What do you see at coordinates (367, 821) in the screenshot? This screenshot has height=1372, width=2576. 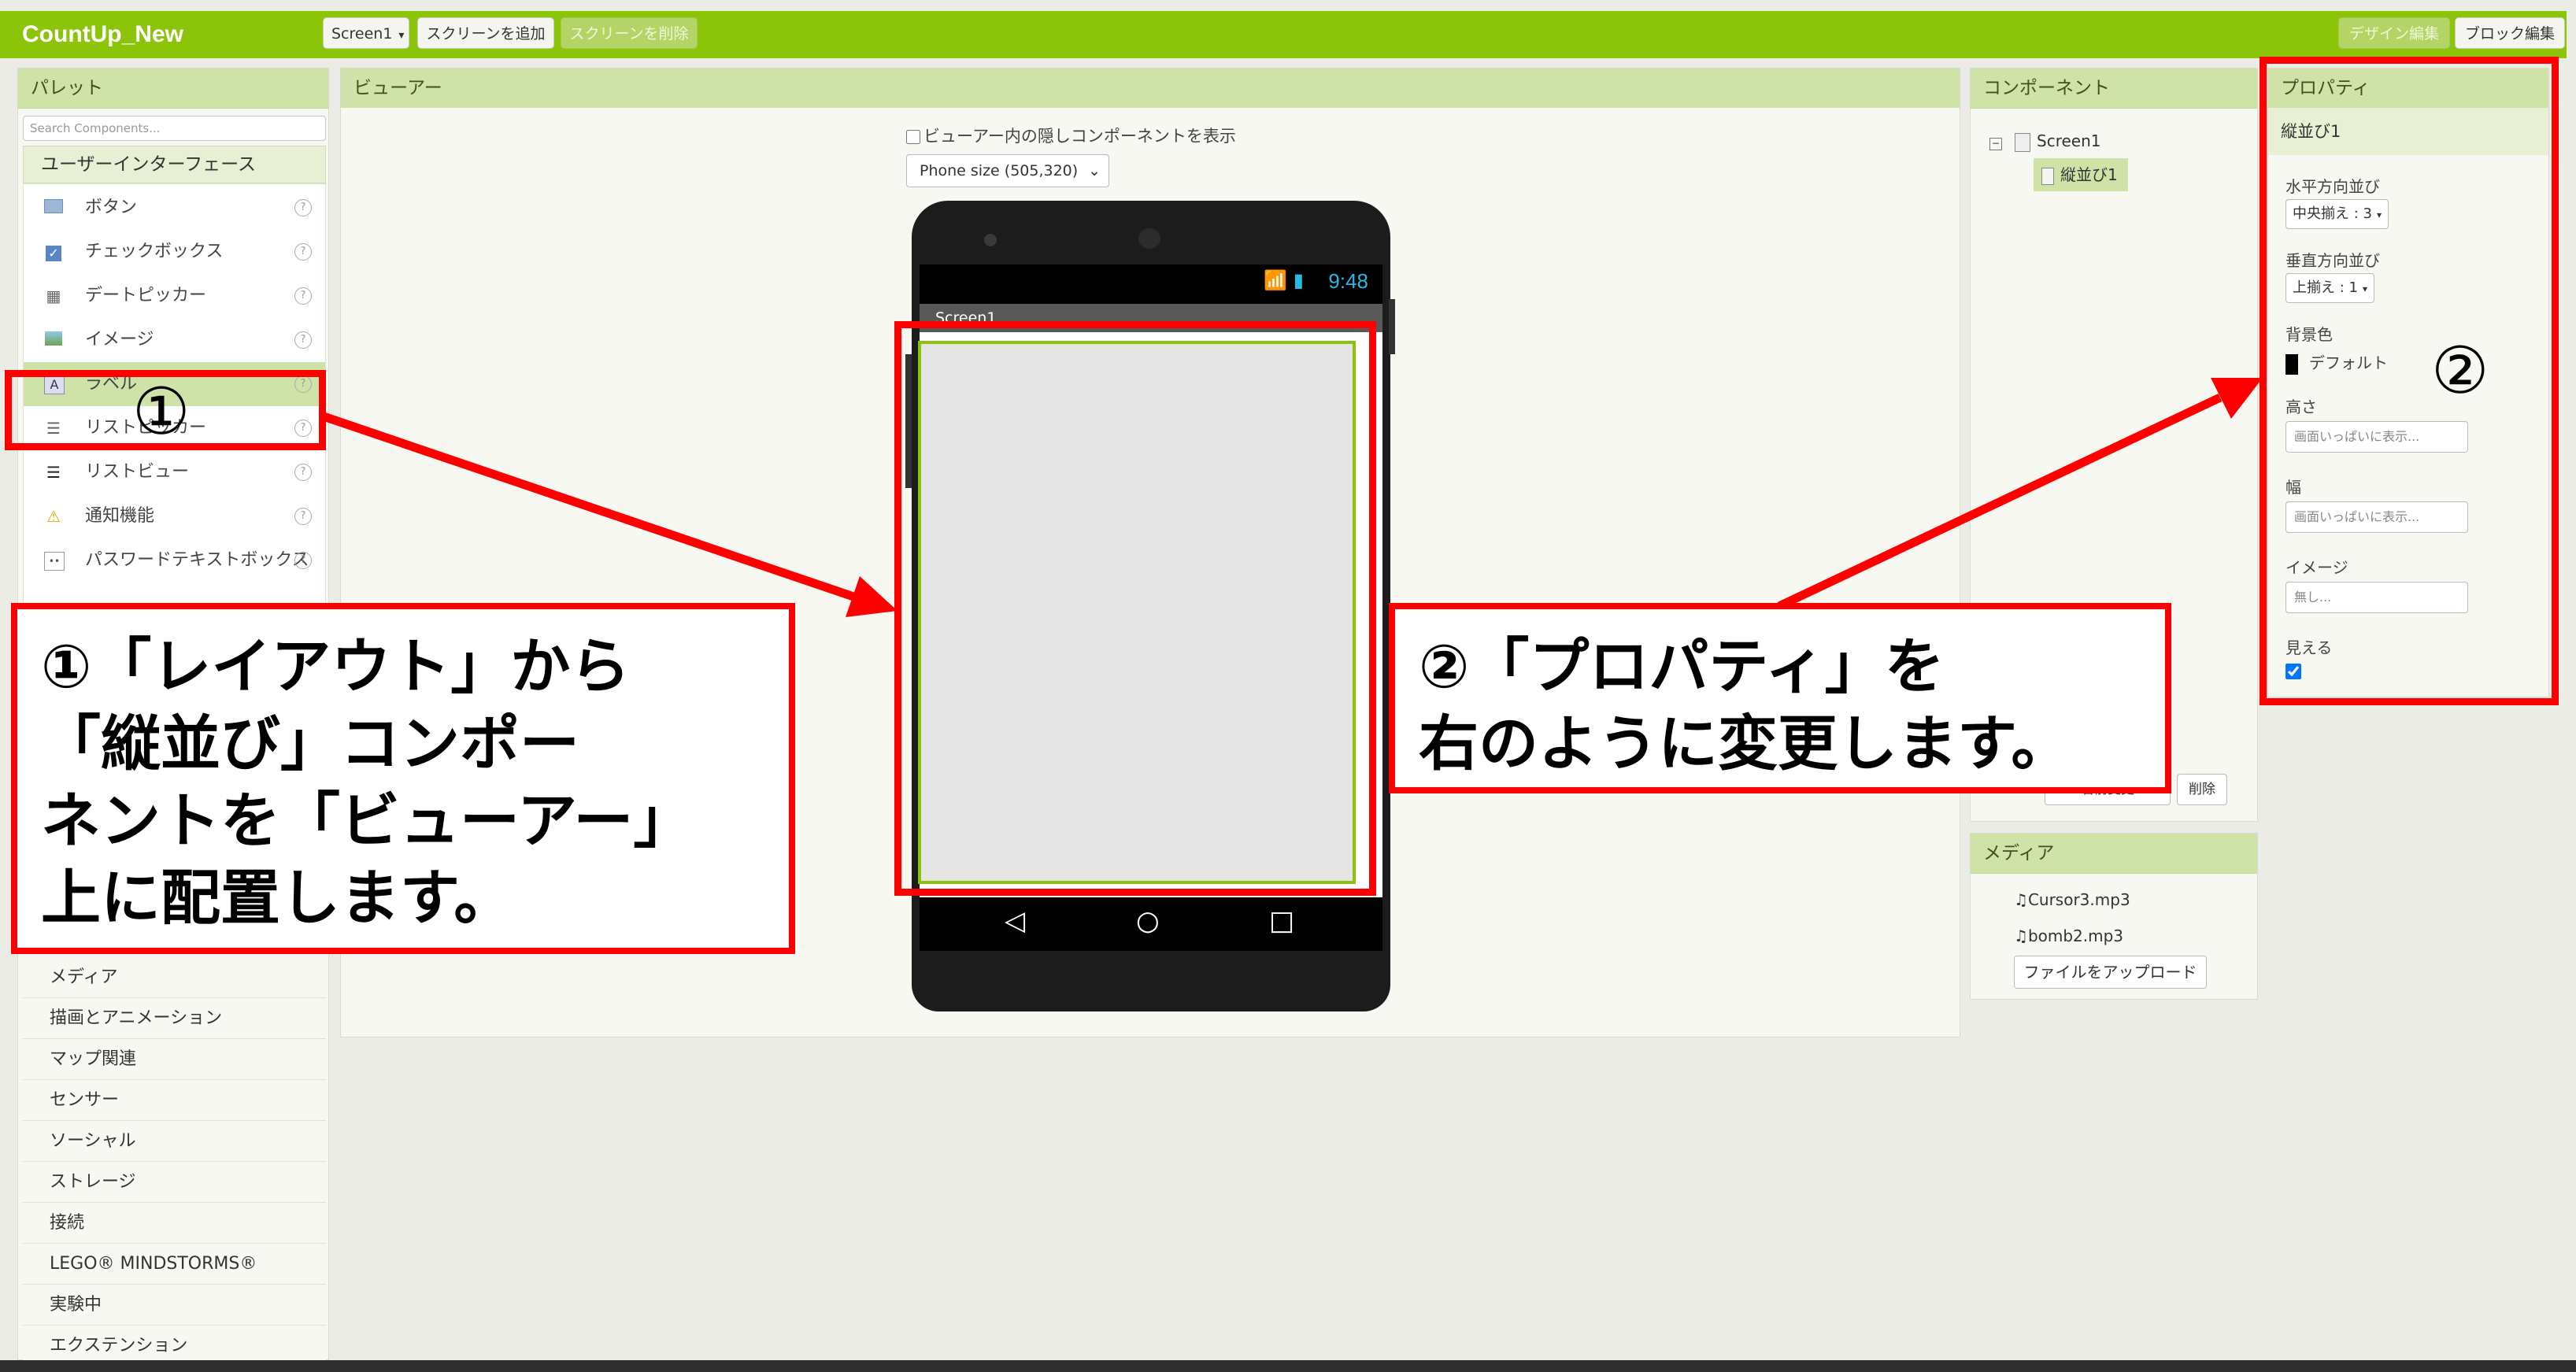 I see `callout-1-line: ネントを「ビューアー」` at bounding box center [367, 821].